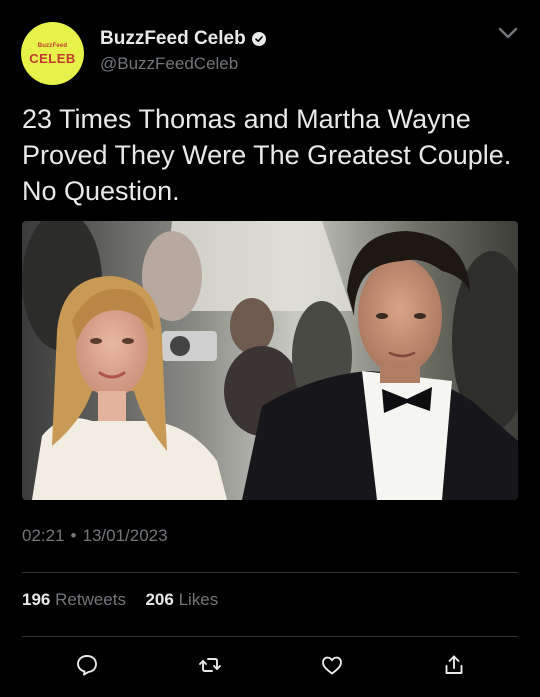 This screenshot has height=697, width=540. I want to click on avatar-brand-main: CELEB, so click(52, 58).